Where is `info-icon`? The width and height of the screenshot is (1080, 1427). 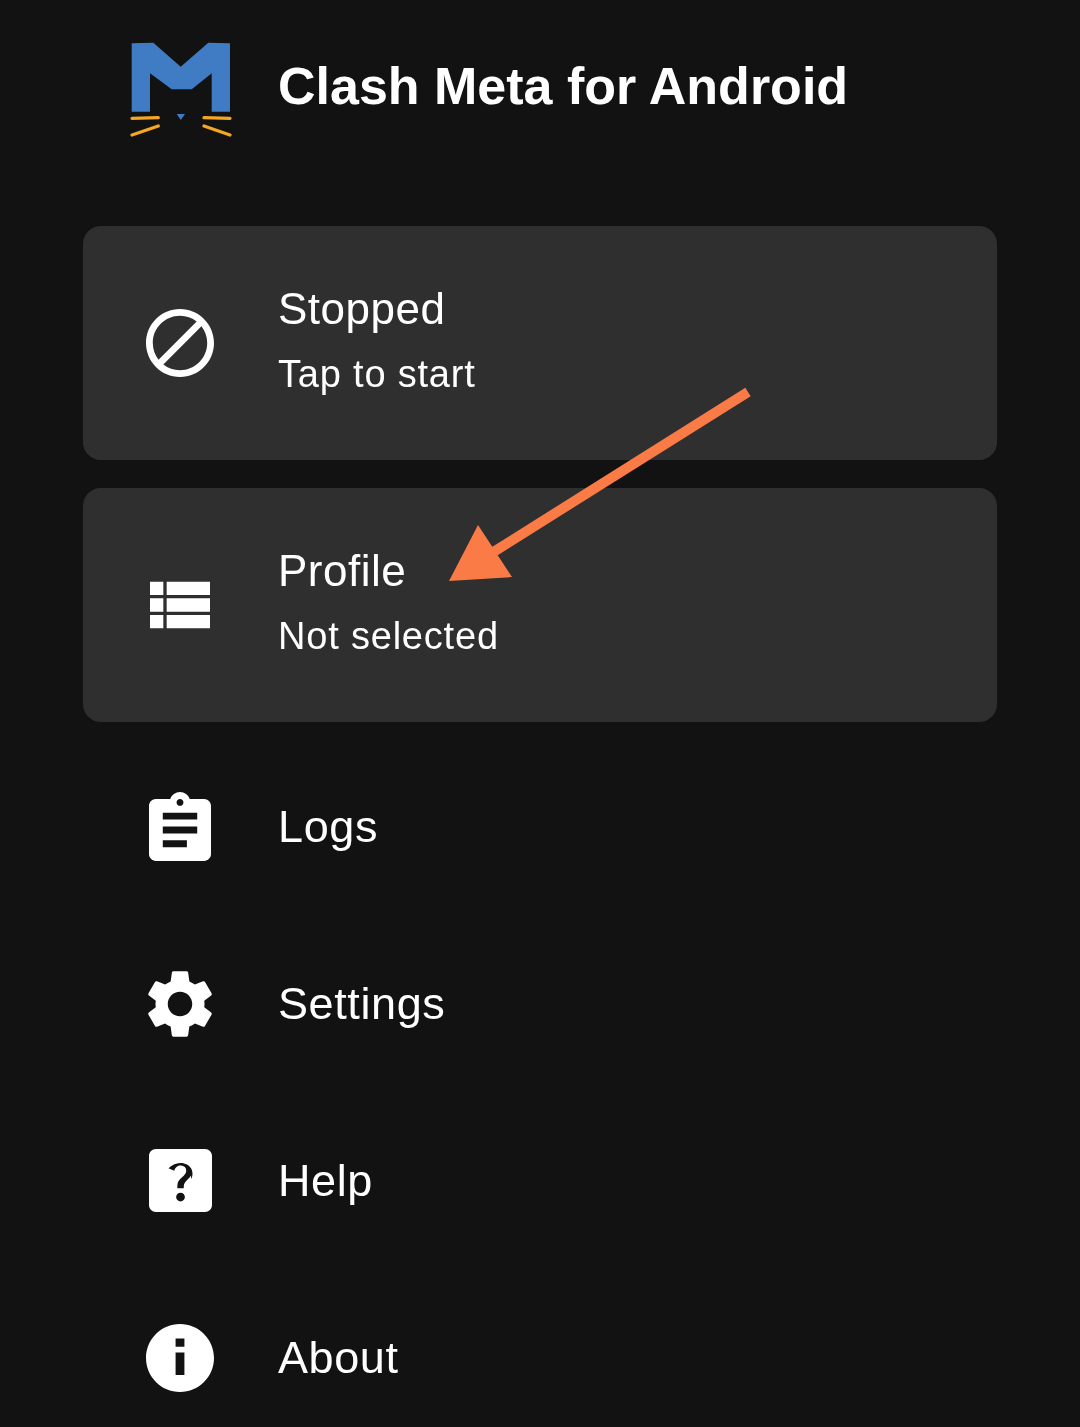 info-icon is located at coordinates (180, 1357).